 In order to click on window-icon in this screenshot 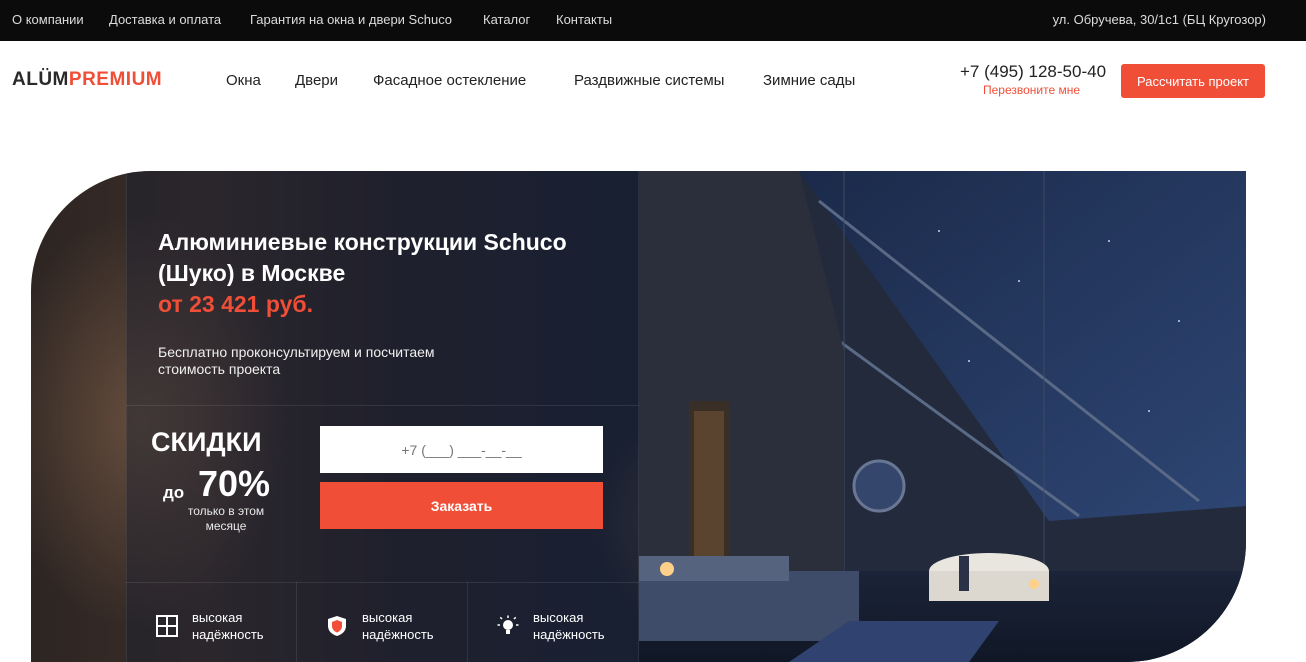, I will do `click(167, 626)`.